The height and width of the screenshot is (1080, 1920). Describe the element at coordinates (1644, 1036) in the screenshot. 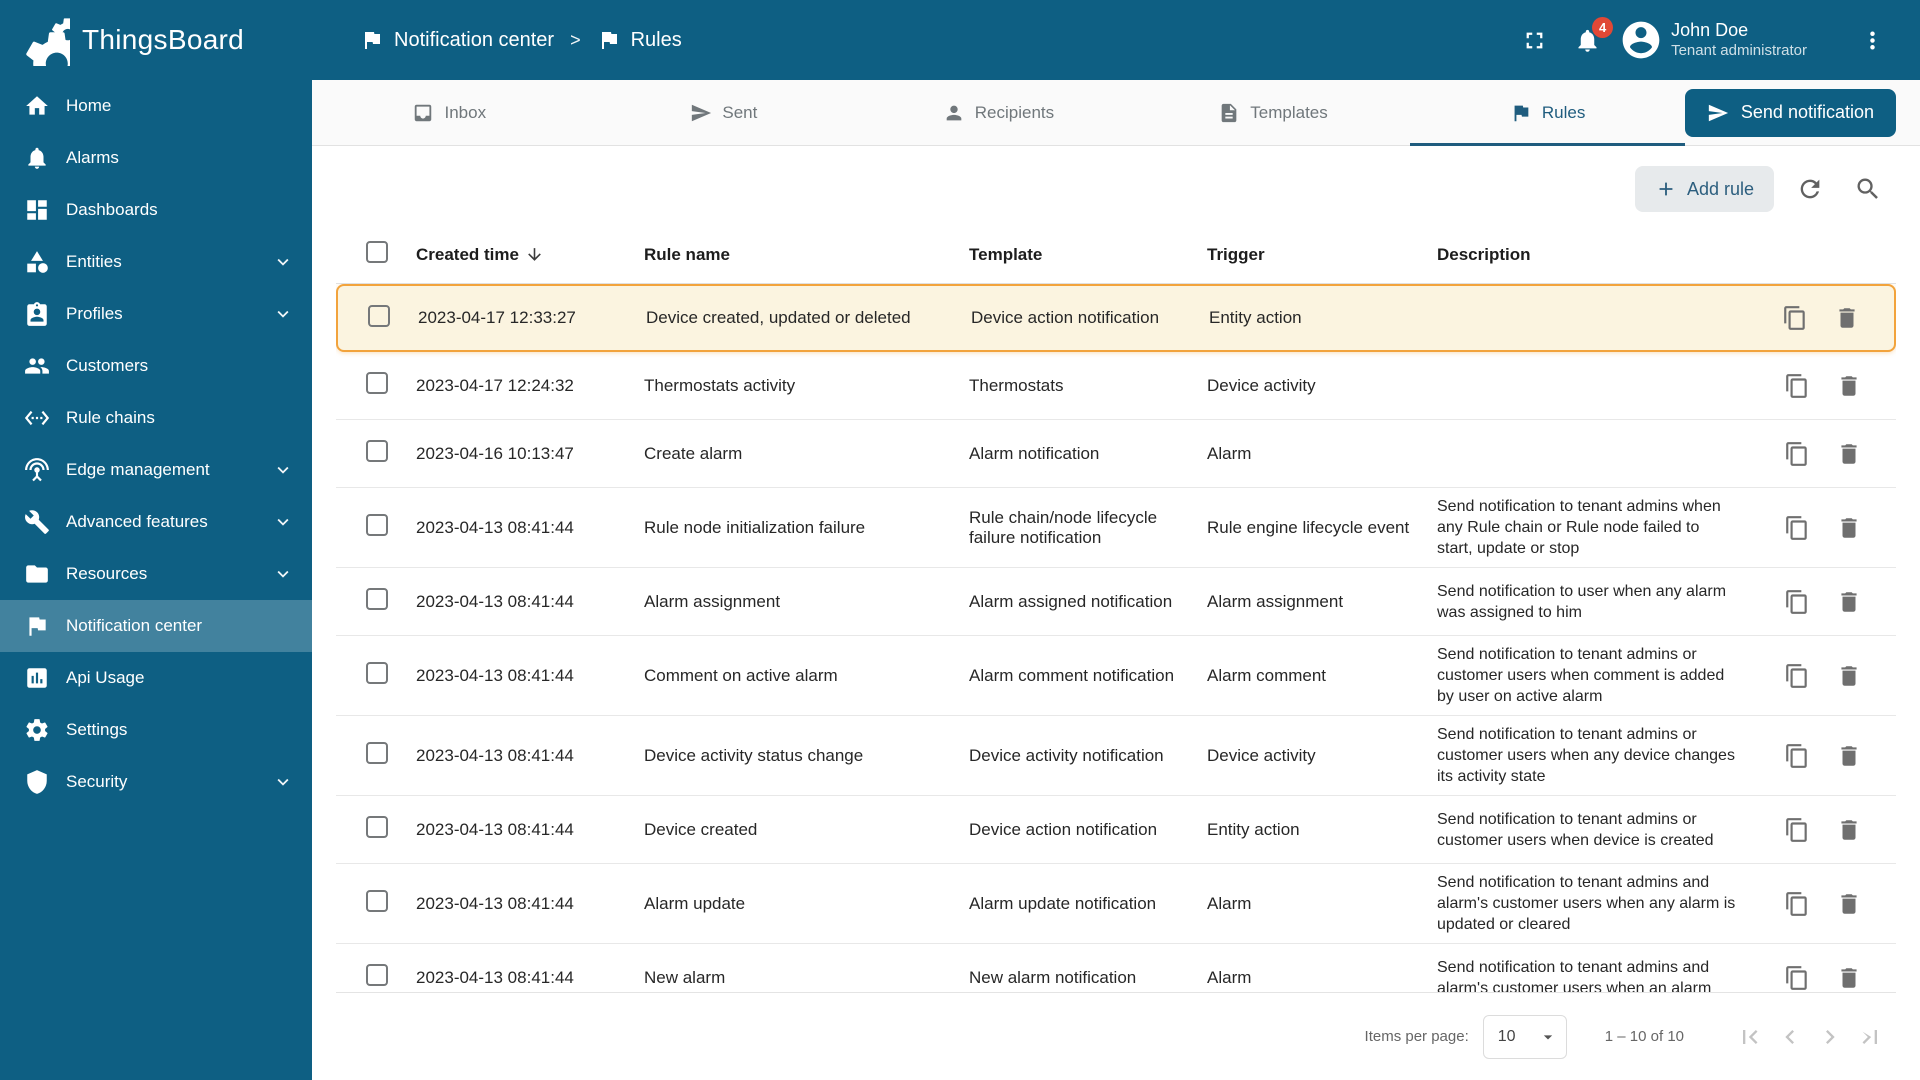

I see `pagination-range: 1 – 10 of 10` at that location.